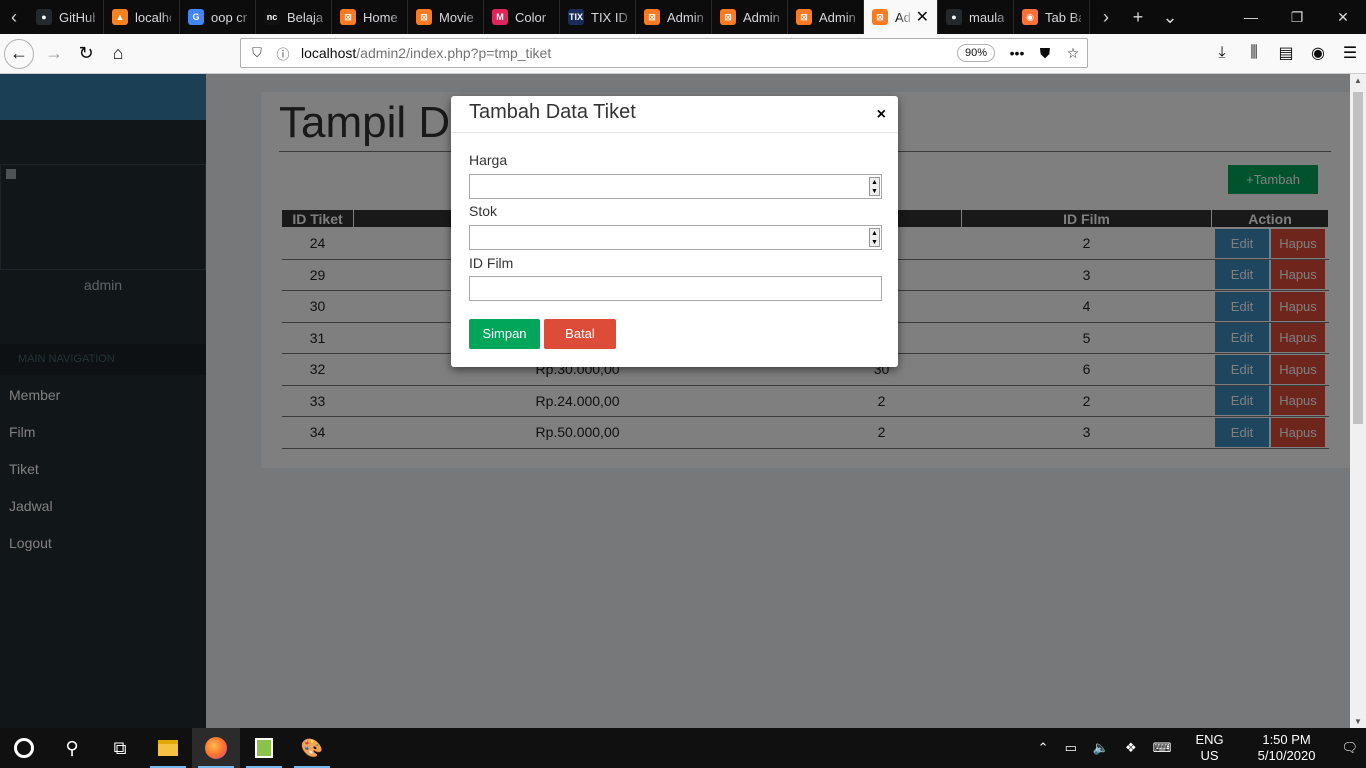 This screenshot has width=1366, height=768. Describe the element at coordinates (1071, 748) in the screenshot. I see `battery-icon: ▭` at that location.